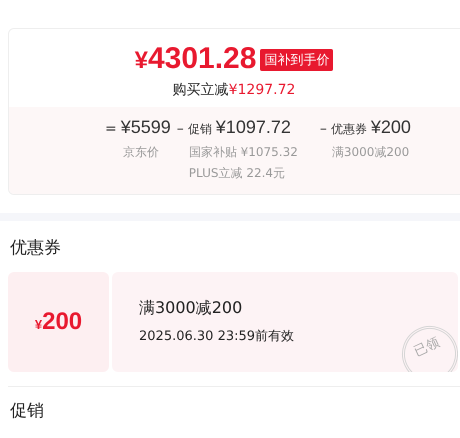 This screenshot has height=438, width=460. What do you see at coordinates (234, 90) in the screenshot?
I see `saving-text: 购买立减¥1297.72` at bounding box center [234, 90].